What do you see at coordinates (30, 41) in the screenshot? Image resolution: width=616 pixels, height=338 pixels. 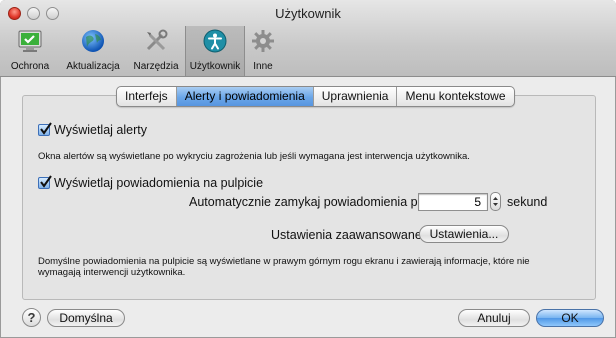 I see `monitor-check-icon` at bounding box center [30, 41].